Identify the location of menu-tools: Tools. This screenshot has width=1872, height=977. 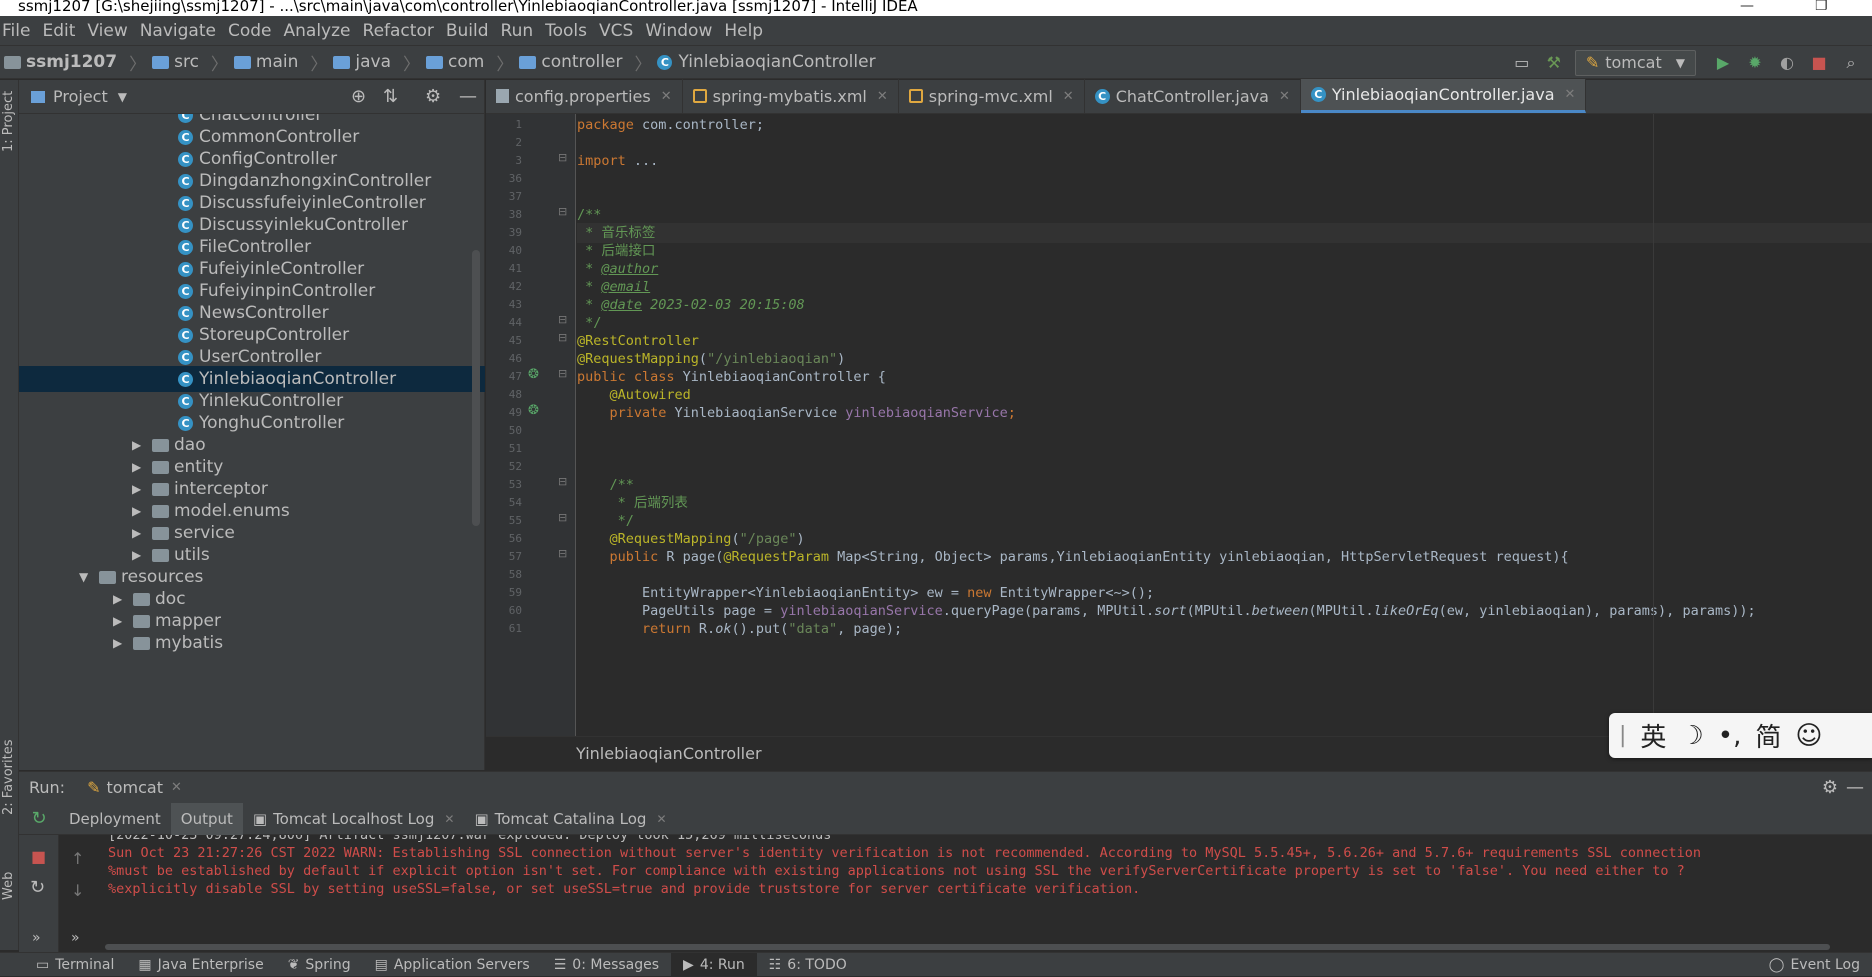
(571, 31).